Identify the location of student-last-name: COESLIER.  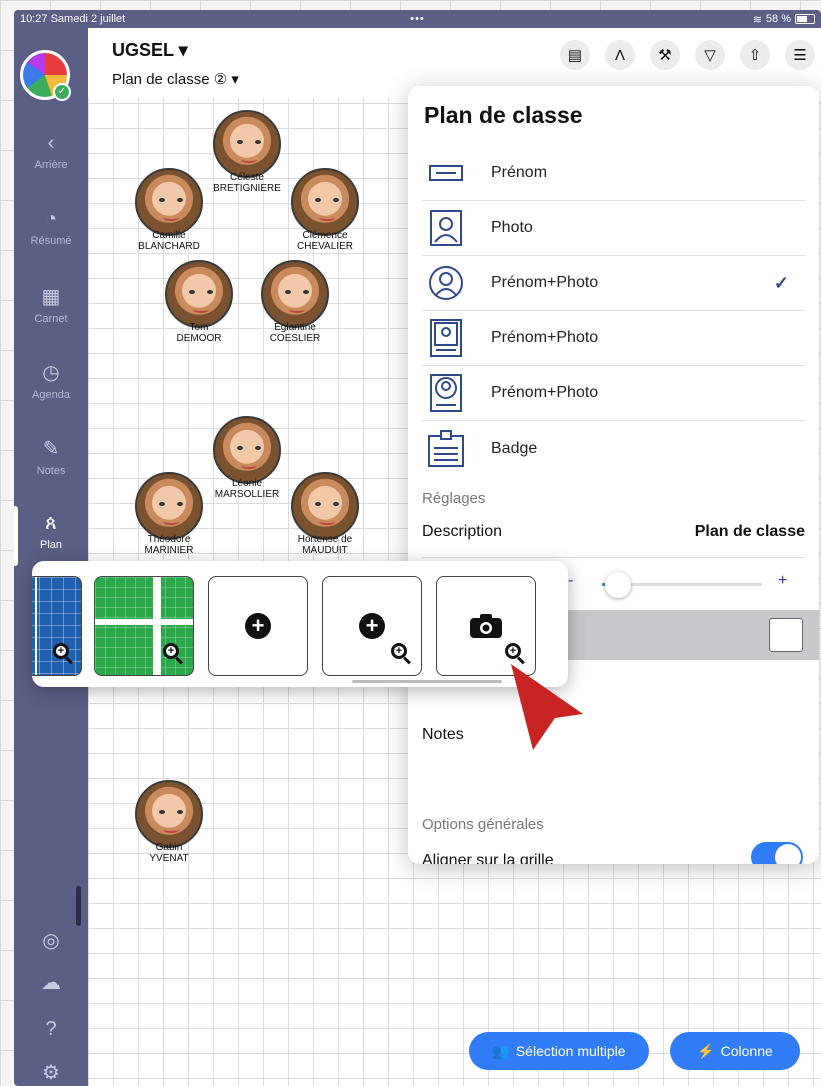
(295, 338).